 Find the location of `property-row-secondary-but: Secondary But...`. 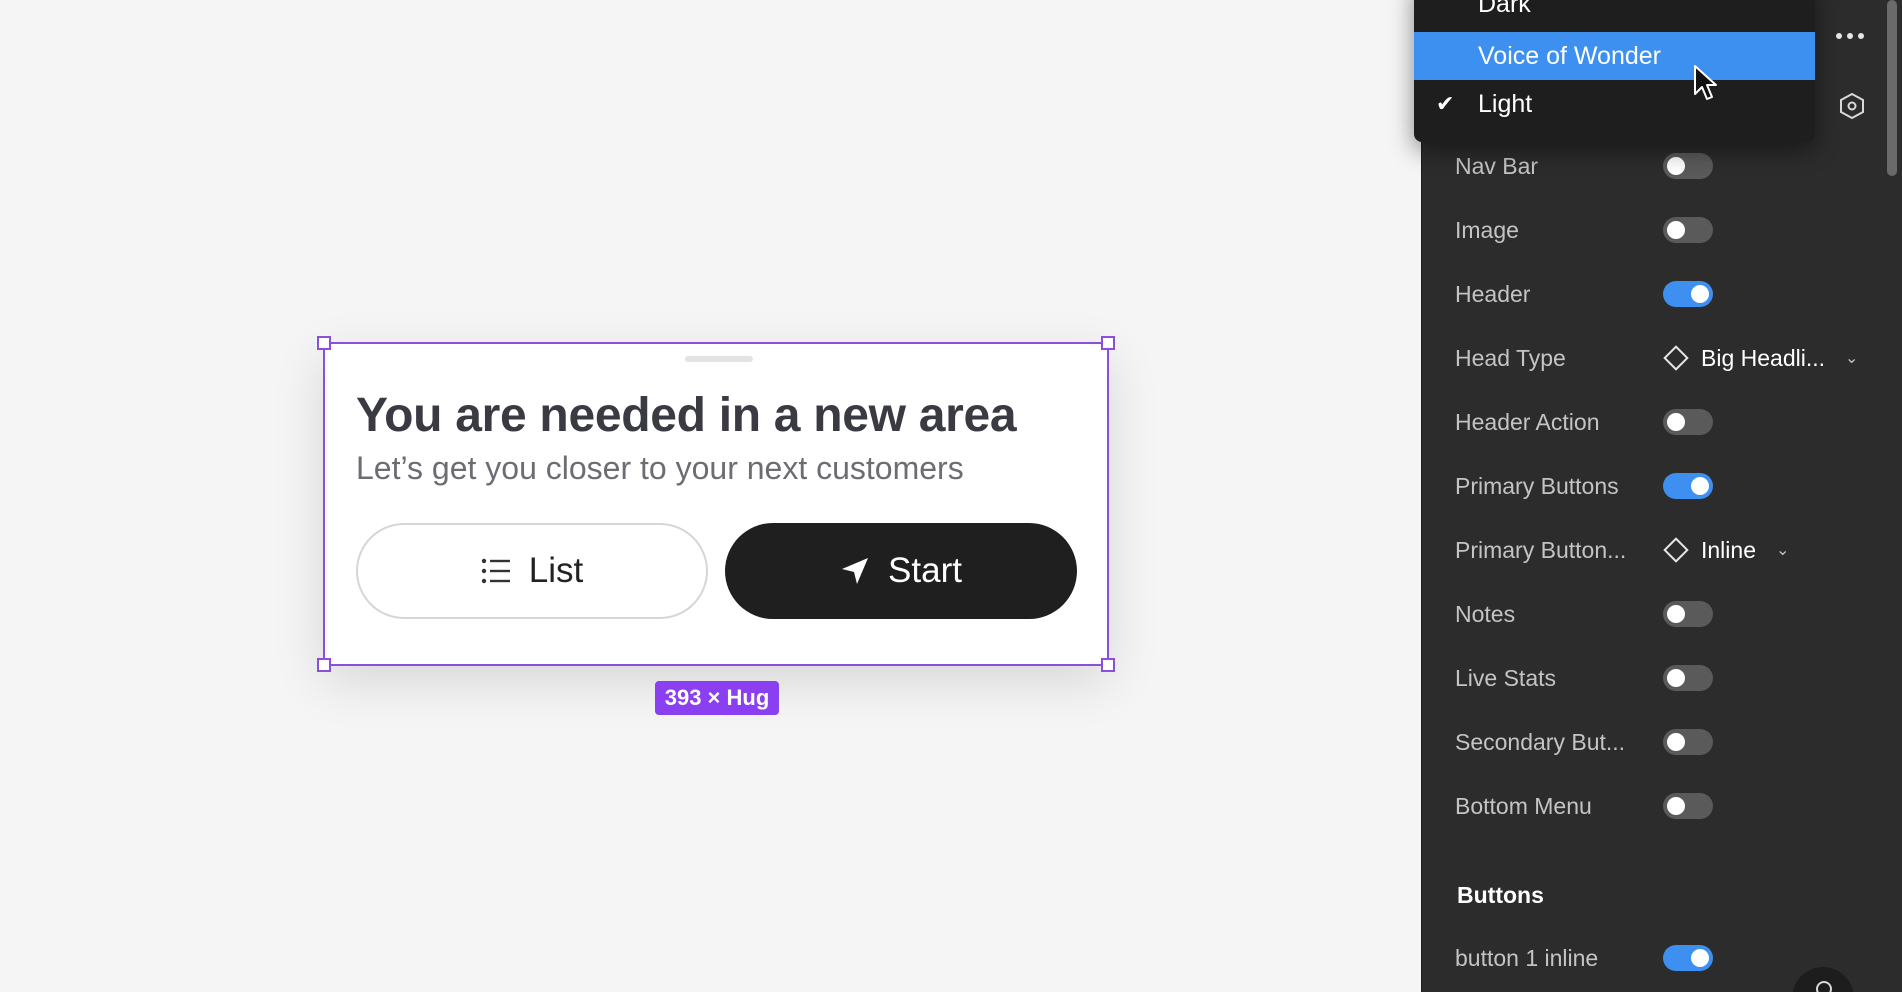

property-row-secondary-but: Secondary But... is located at coordinates (1665, 742).